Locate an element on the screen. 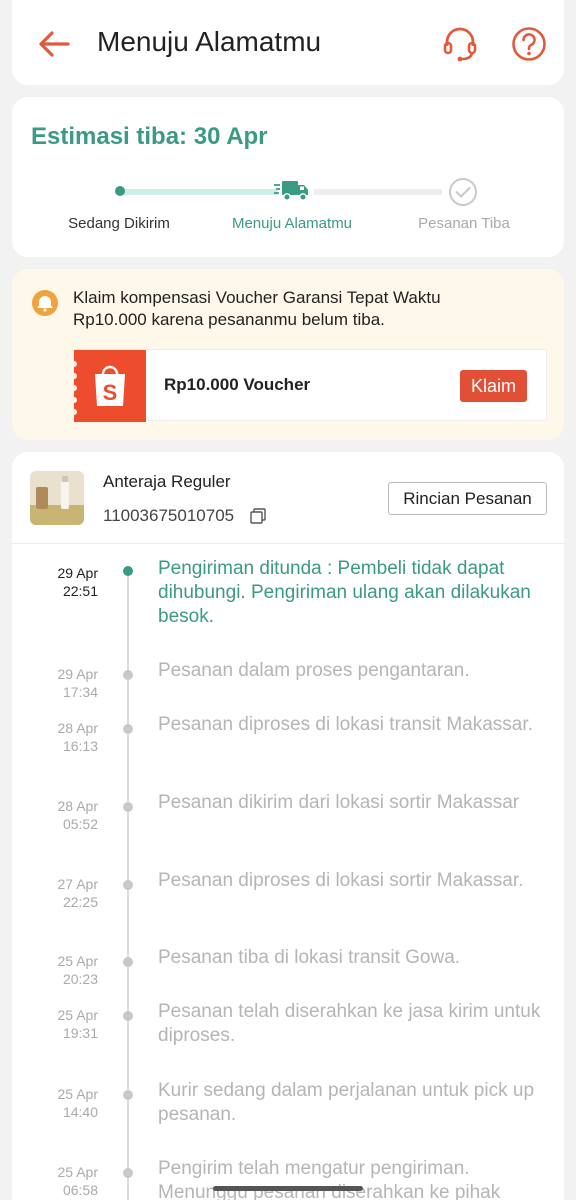  voucher-stub: S is located at coordinates (108, 386).